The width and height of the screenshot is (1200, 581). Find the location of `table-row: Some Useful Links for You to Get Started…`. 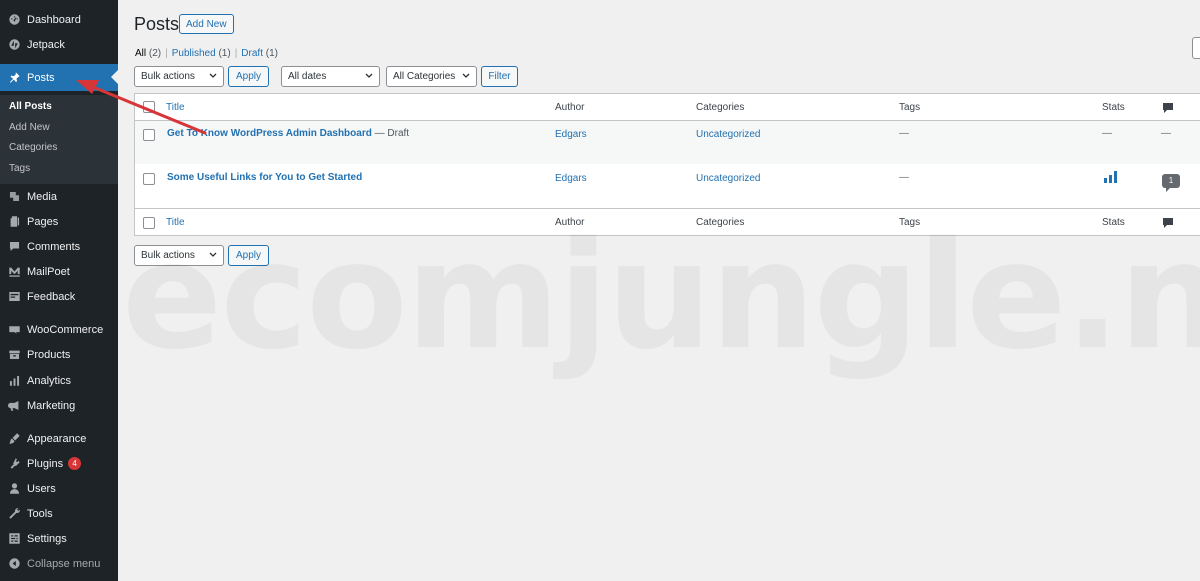

table-row: Some Useful Links for You to Get Started… is located at coordinates (667, 186).